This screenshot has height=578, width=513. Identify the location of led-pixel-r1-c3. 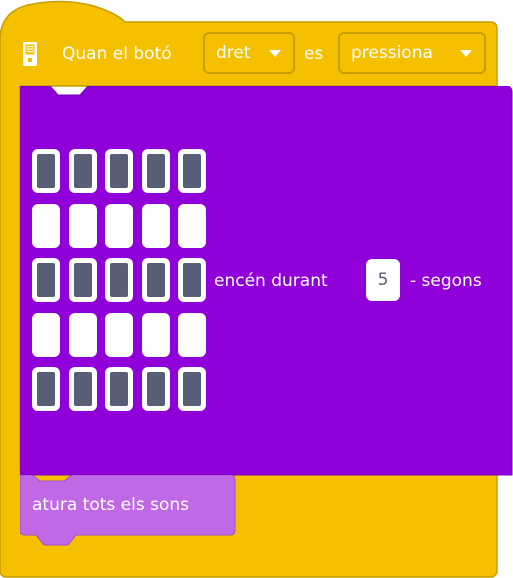
(119, 171).